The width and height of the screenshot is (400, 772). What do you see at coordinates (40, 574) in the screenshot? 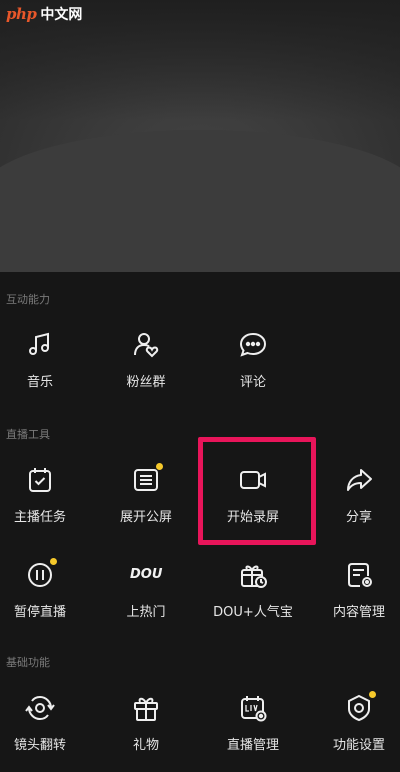
I see `pause-icon` at bounding box center [40, 574].